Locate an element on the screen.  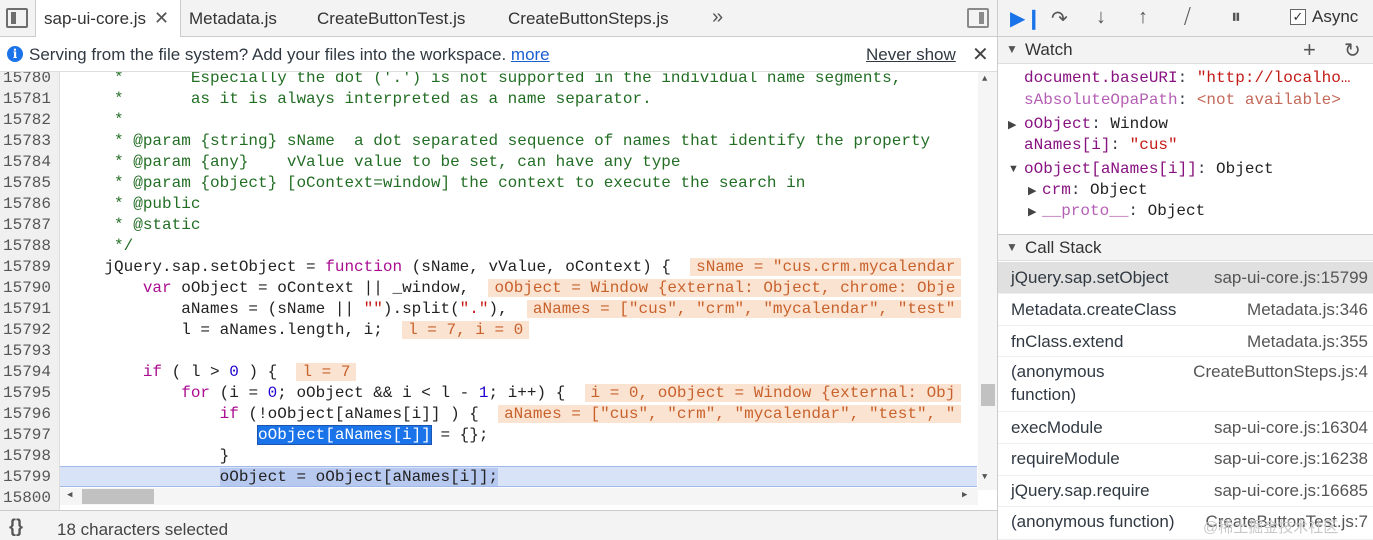
horizontal-scroll-thumb is located at coordinates (118, 496).